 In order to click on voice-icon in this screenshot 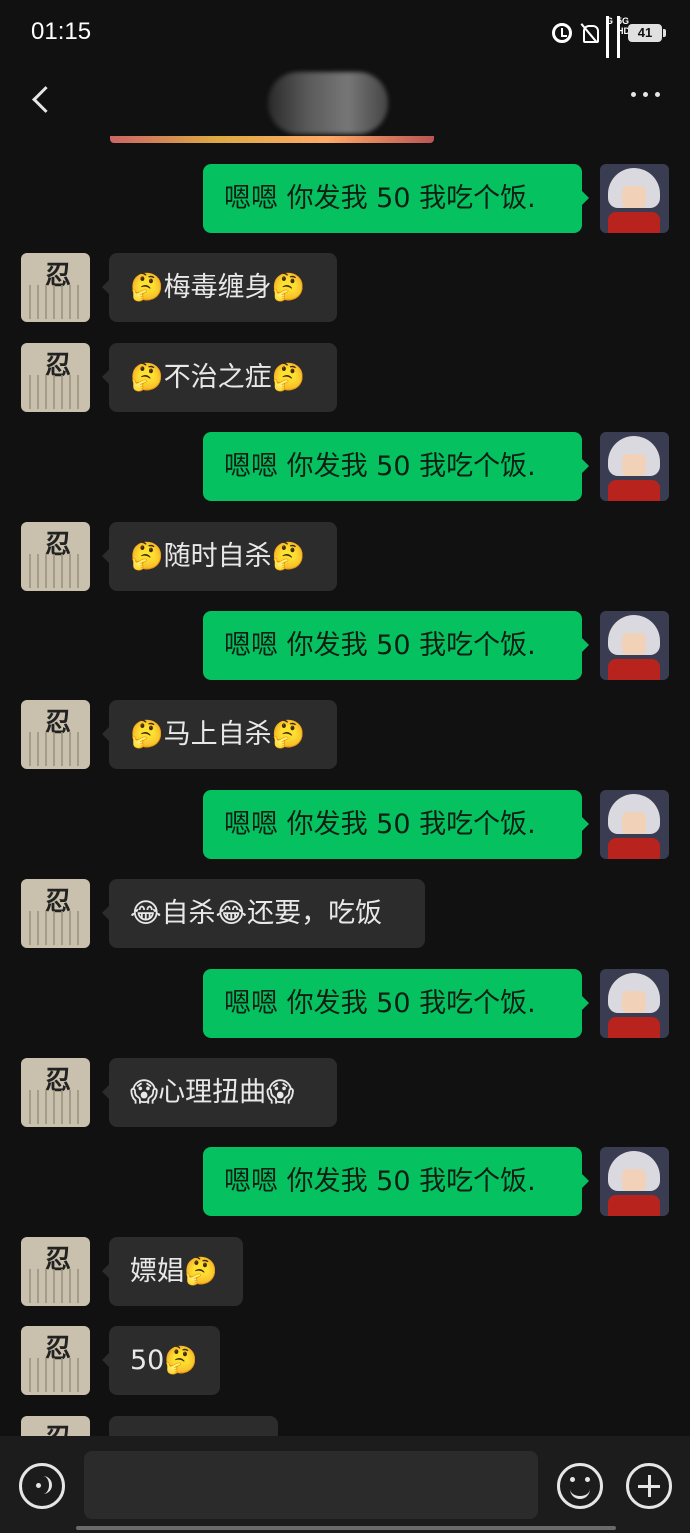, I will do `click(42, 1486)`.